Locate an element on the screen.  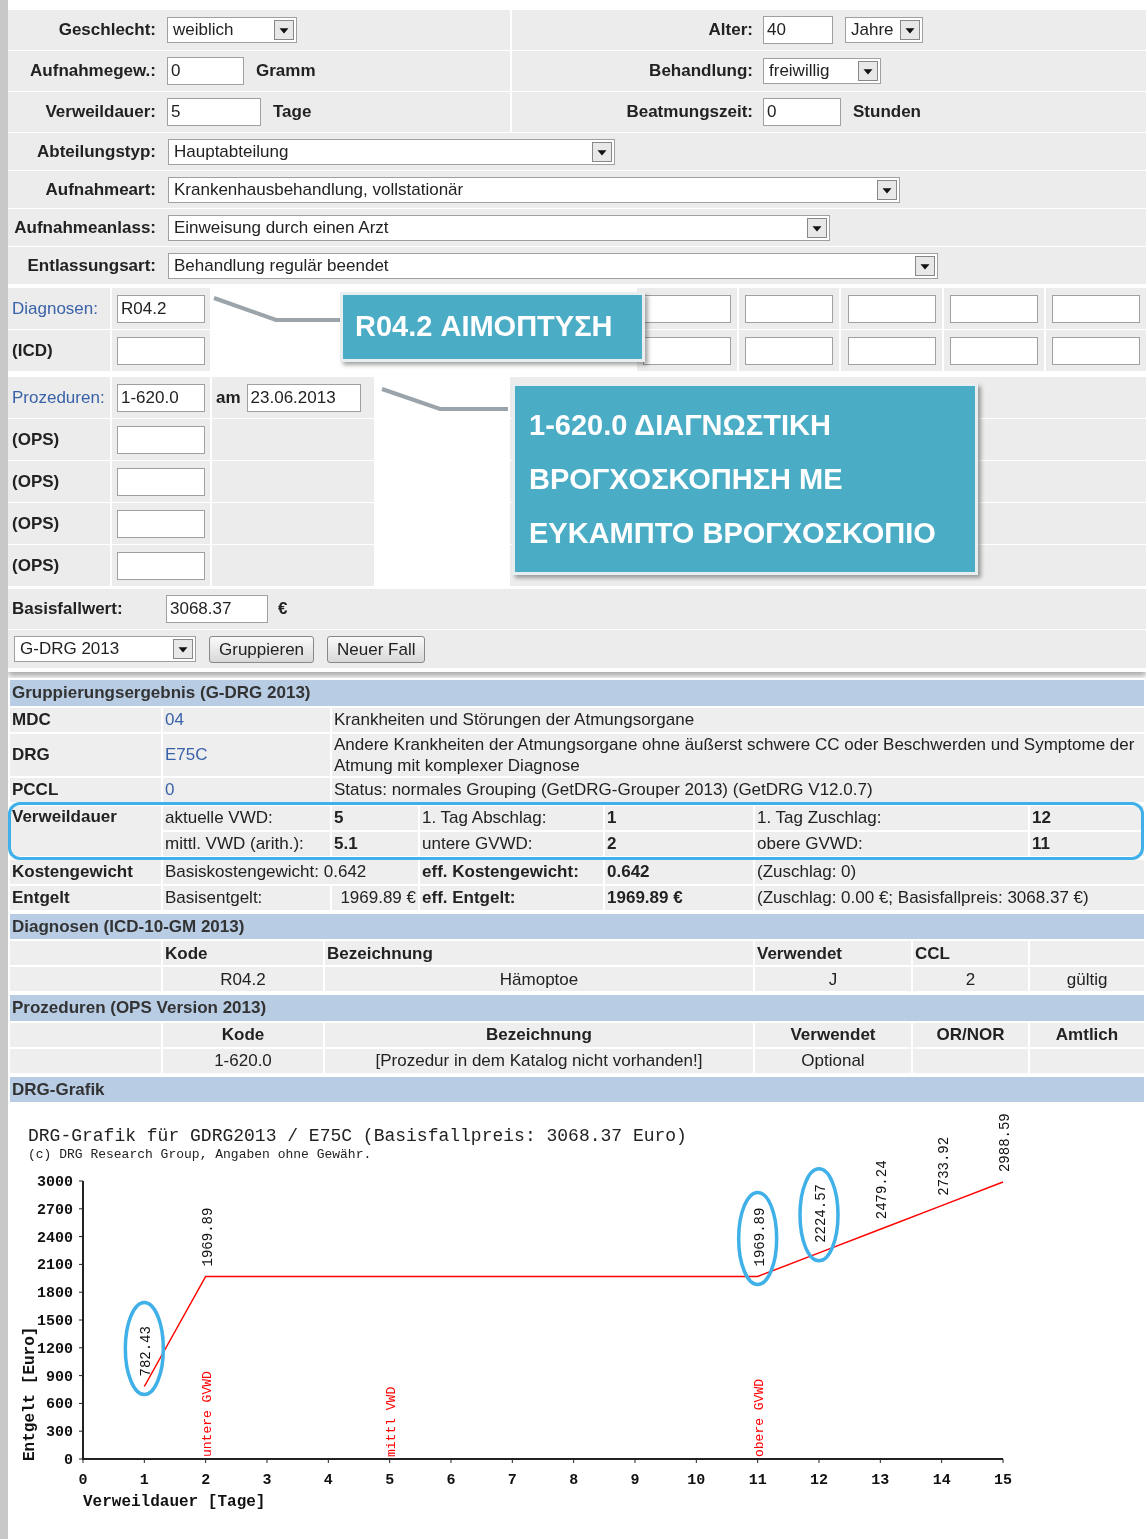
link: E75C is located at coordinates (186, 754).